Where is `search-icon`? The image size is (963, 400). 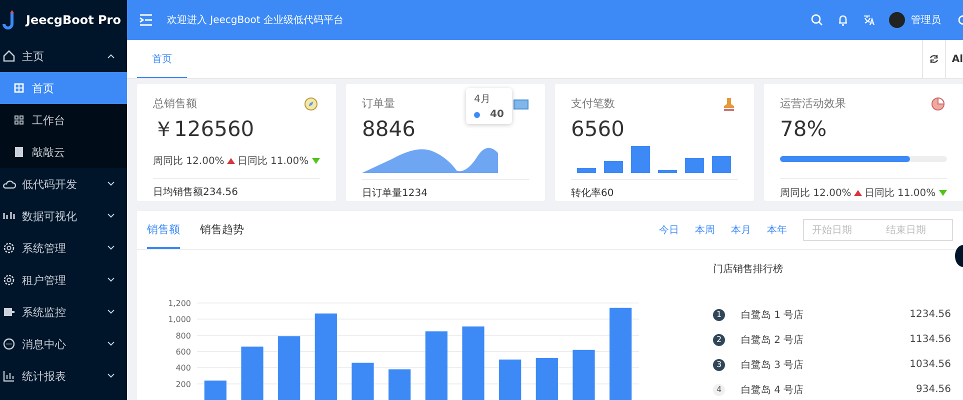
search-icon is located at coordinates (817, 20).